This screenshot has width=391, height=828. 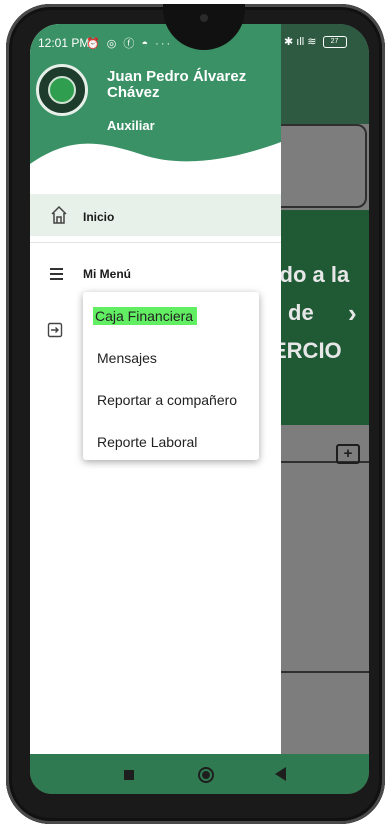 I want to click on banner-next-arrow-icon: ›, so click(x=352, y=313).